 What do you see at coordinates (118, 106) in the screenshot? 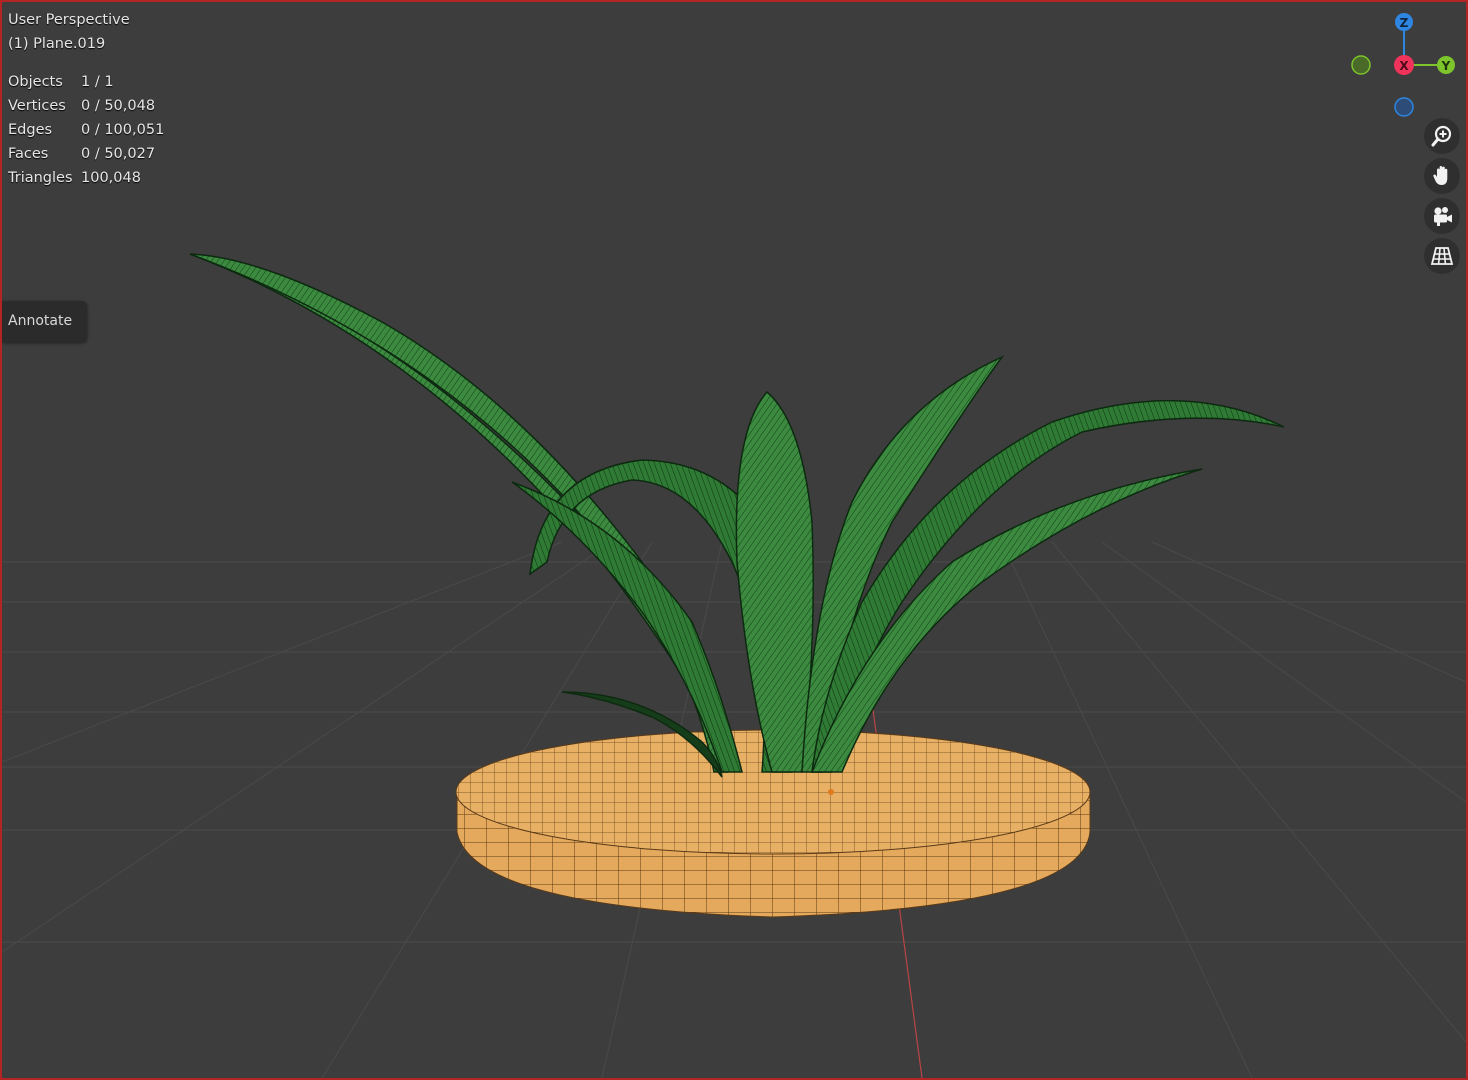
I see `stat-value: 0 / 50,048` at bounding box center [118, 106].